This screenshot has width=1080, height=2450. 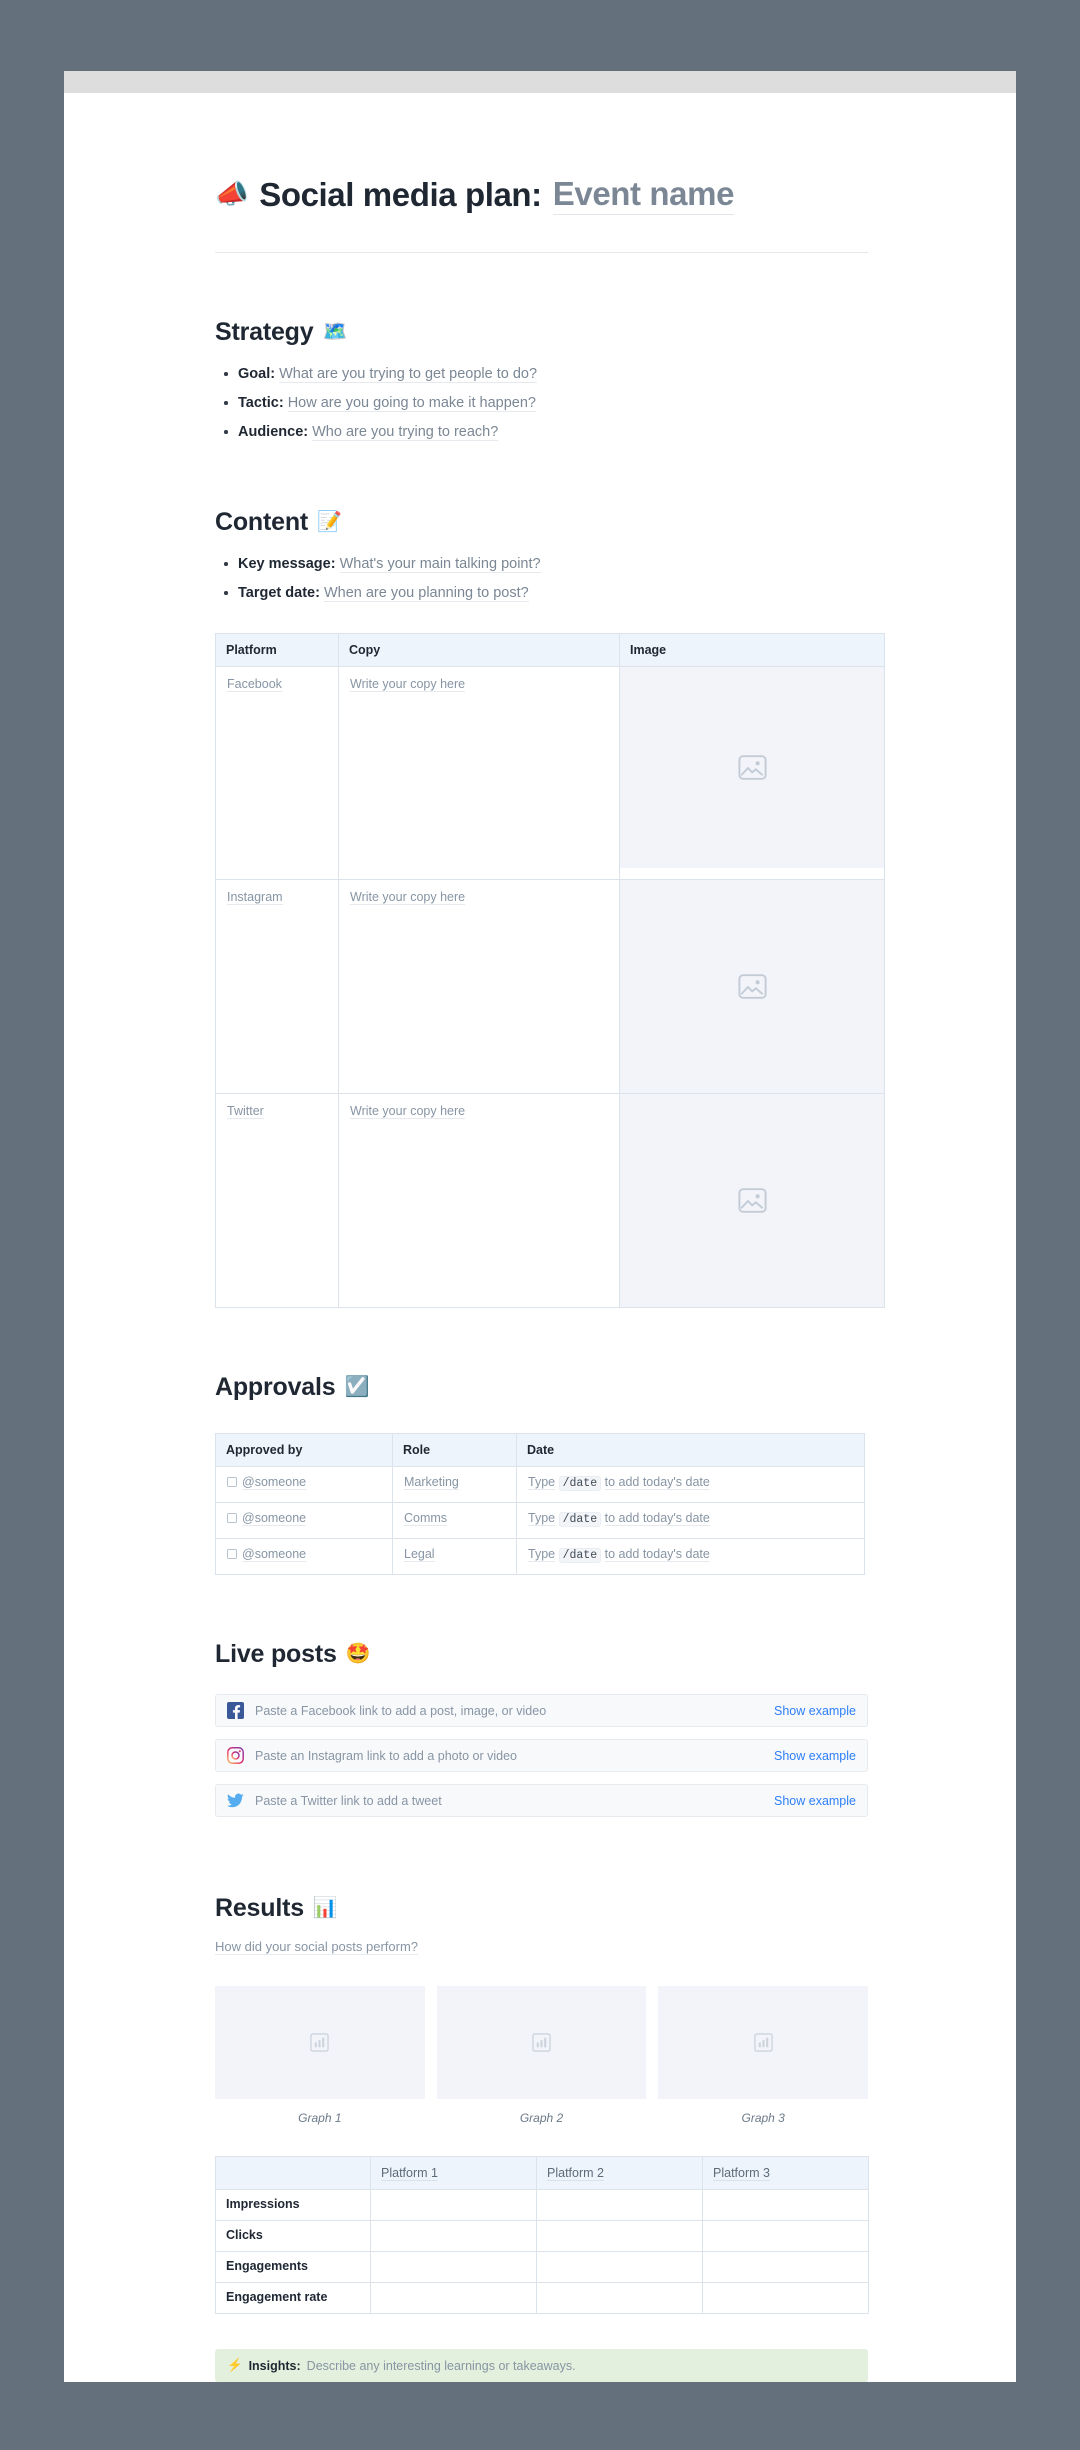 I want to click on table-row: Engagements, so click(x=542, y=2267).